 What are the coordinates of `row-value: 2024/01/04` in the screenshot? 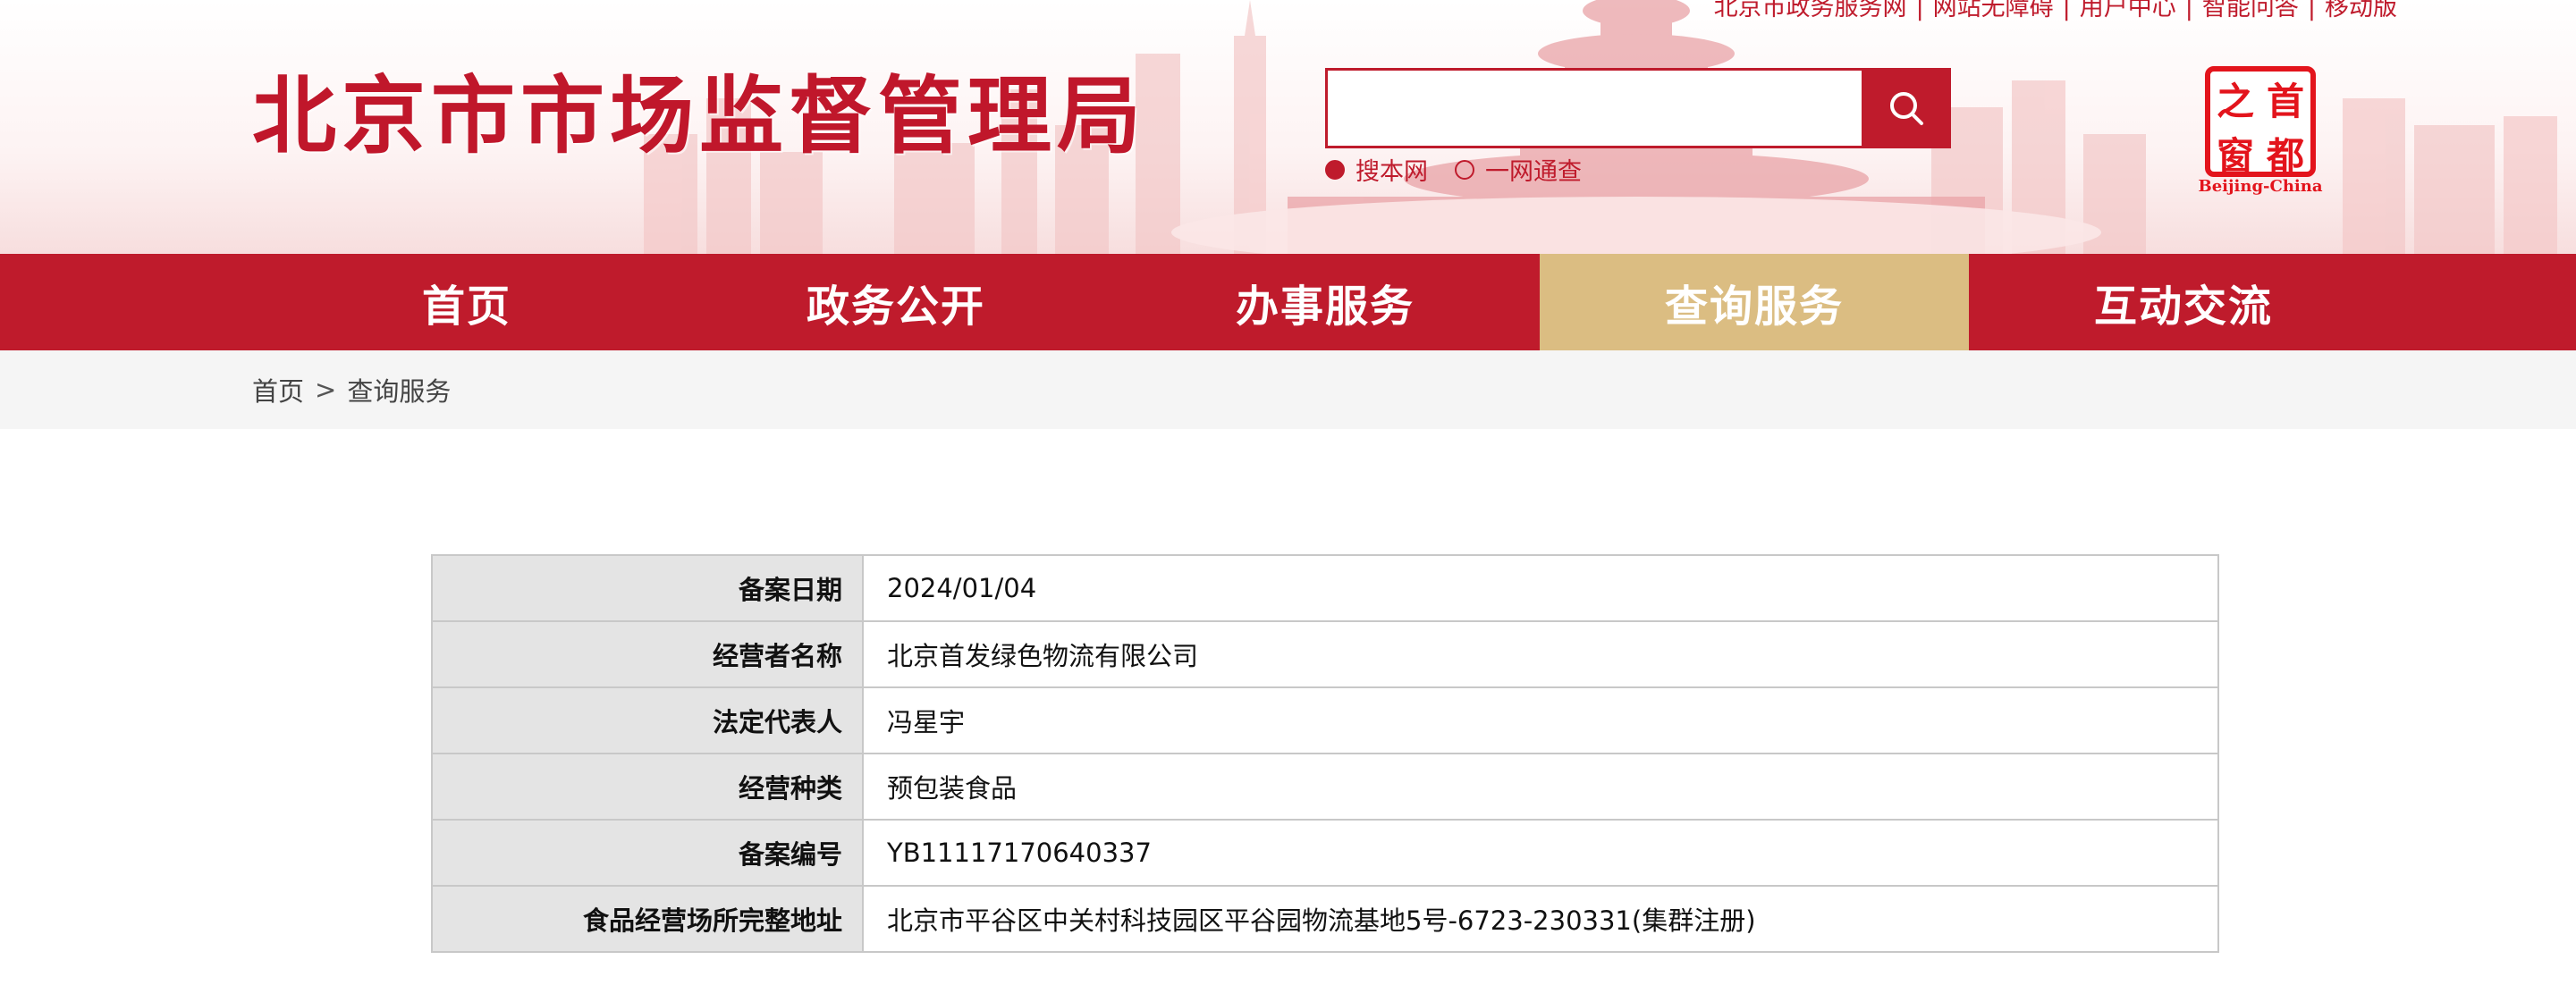 It's located at (1540, 588).